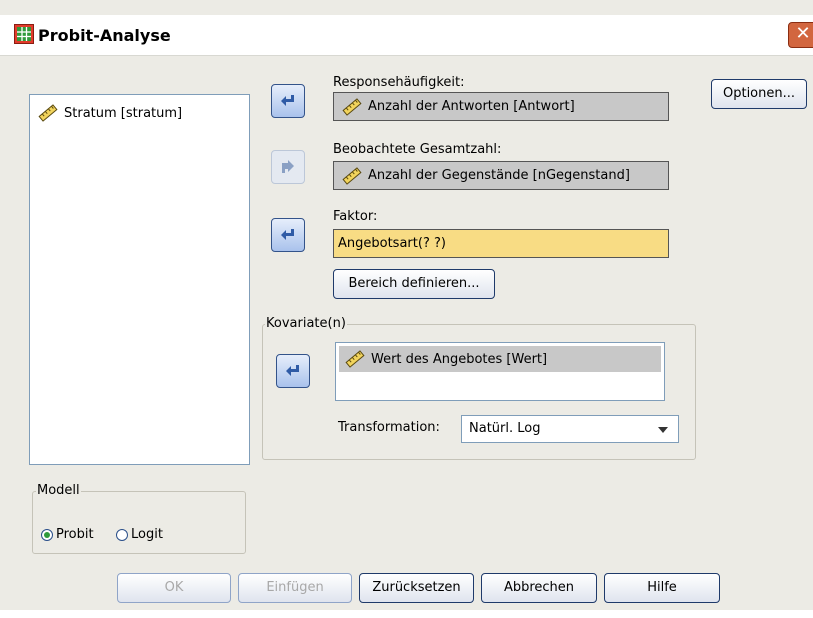 The image size is (813, 618). I want to click on close-button: ✕, so click(800, 35).